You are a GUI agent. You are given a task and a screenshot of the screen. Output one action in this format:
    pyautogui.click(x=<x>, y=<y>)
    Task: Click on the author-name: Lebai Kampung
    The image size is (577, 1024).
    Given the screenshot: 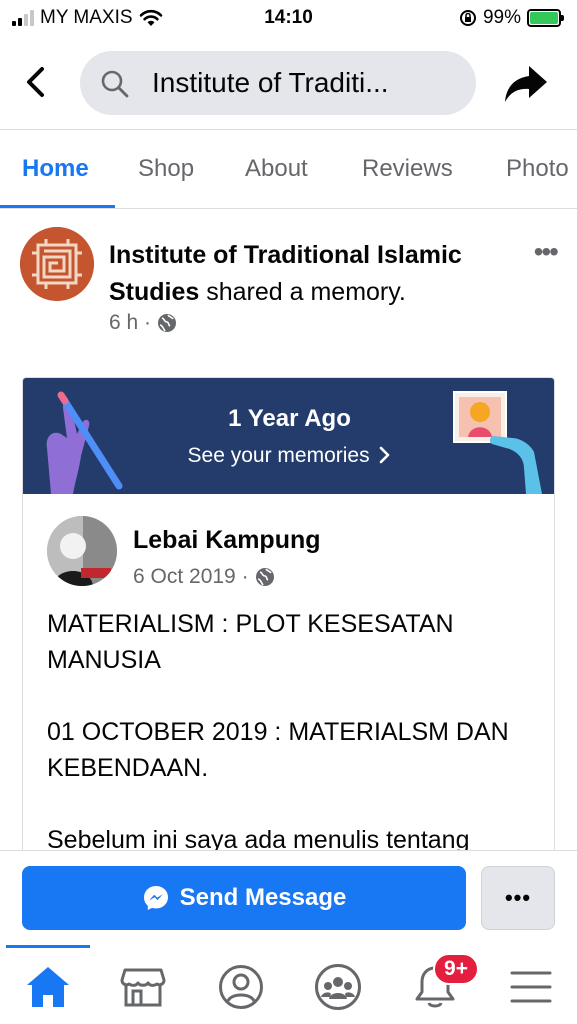 What is the action you would take?
    pyautogui.click(x=227, y=540)
    